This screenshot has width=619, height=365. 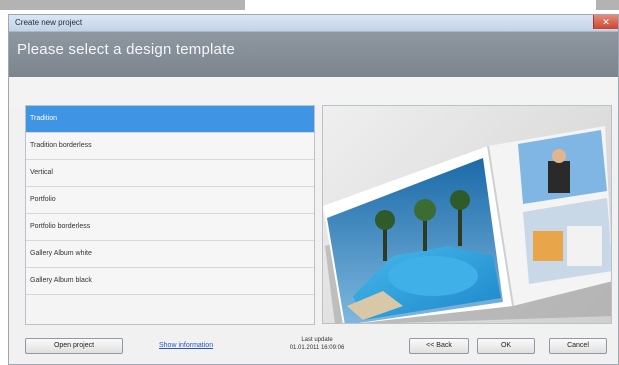 I want to click on back-label: << Back, so click(x=439, y=345).